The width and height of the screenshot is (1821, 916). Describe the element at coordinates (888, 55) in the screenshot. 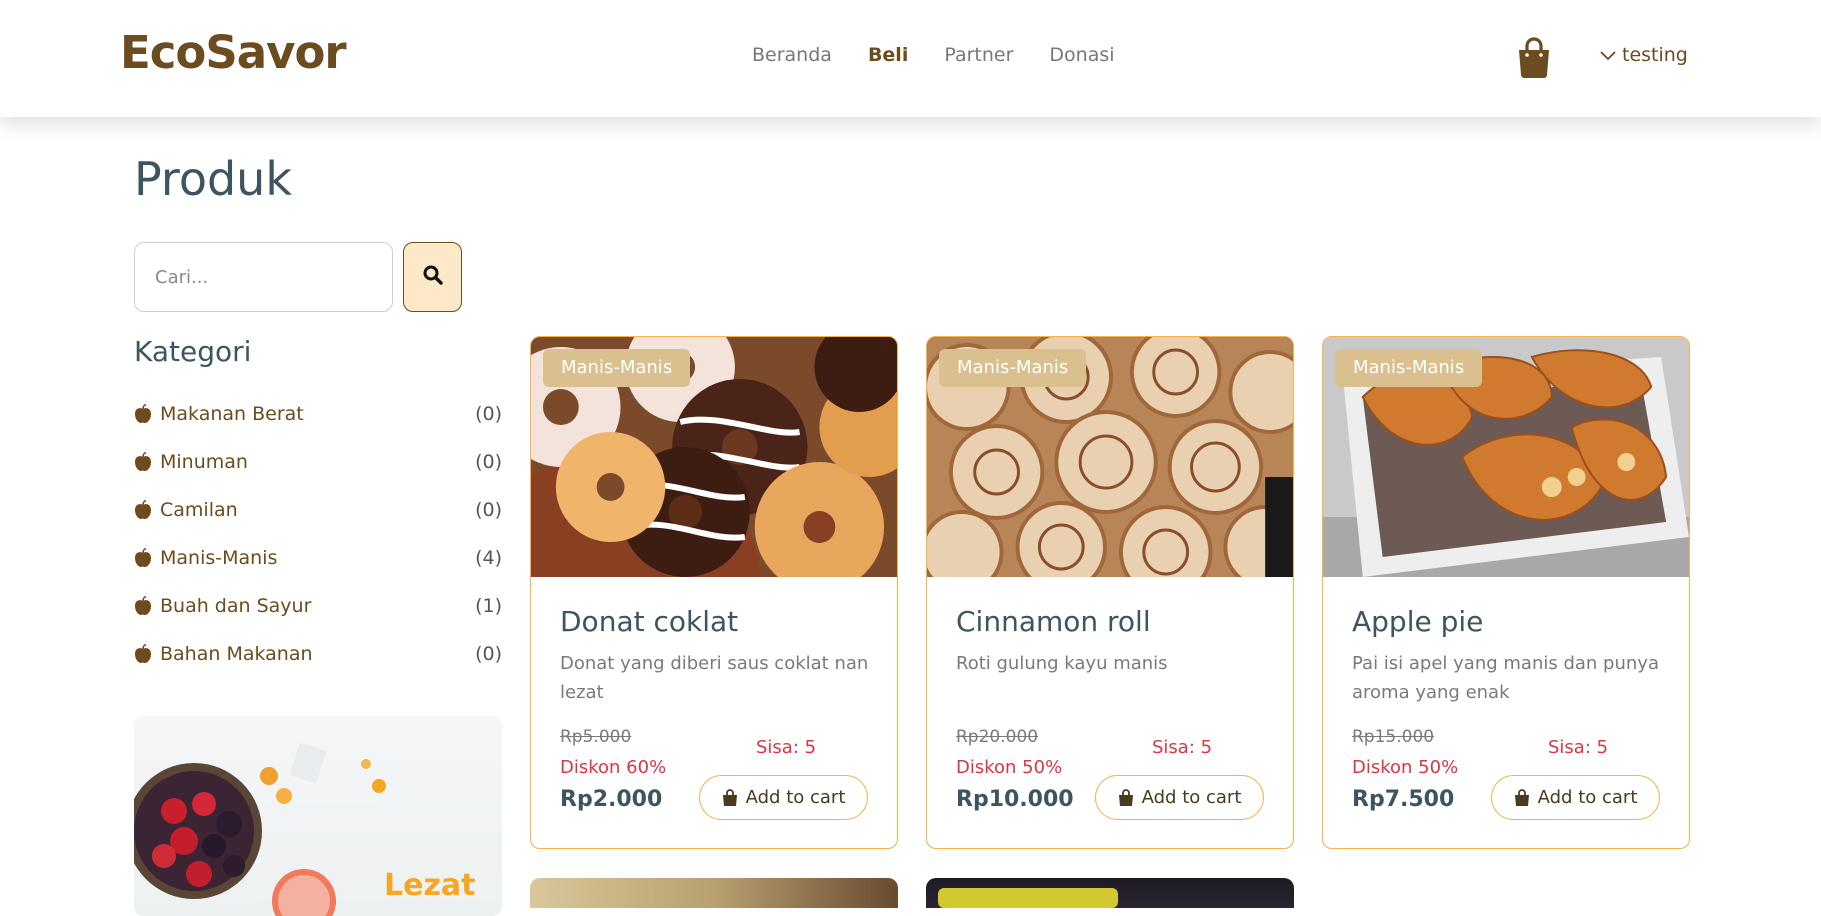

I see `nav-link-beli: Beli` at that location.